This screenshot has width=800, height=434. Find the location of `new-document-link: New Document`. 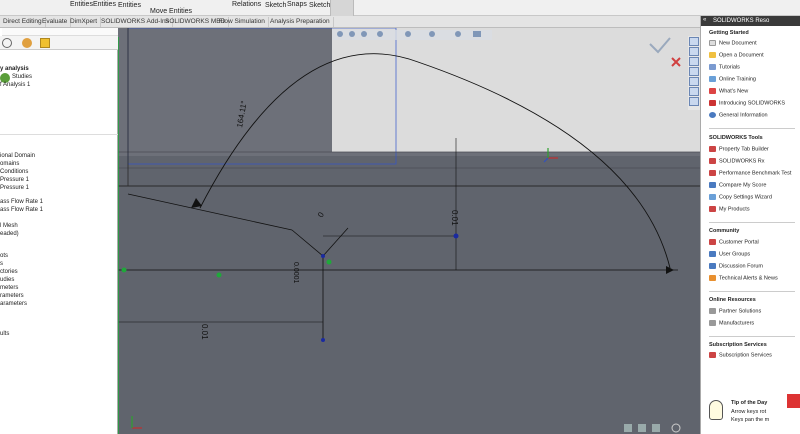

new-document-link: New Document is located at coordinates (733, 43).